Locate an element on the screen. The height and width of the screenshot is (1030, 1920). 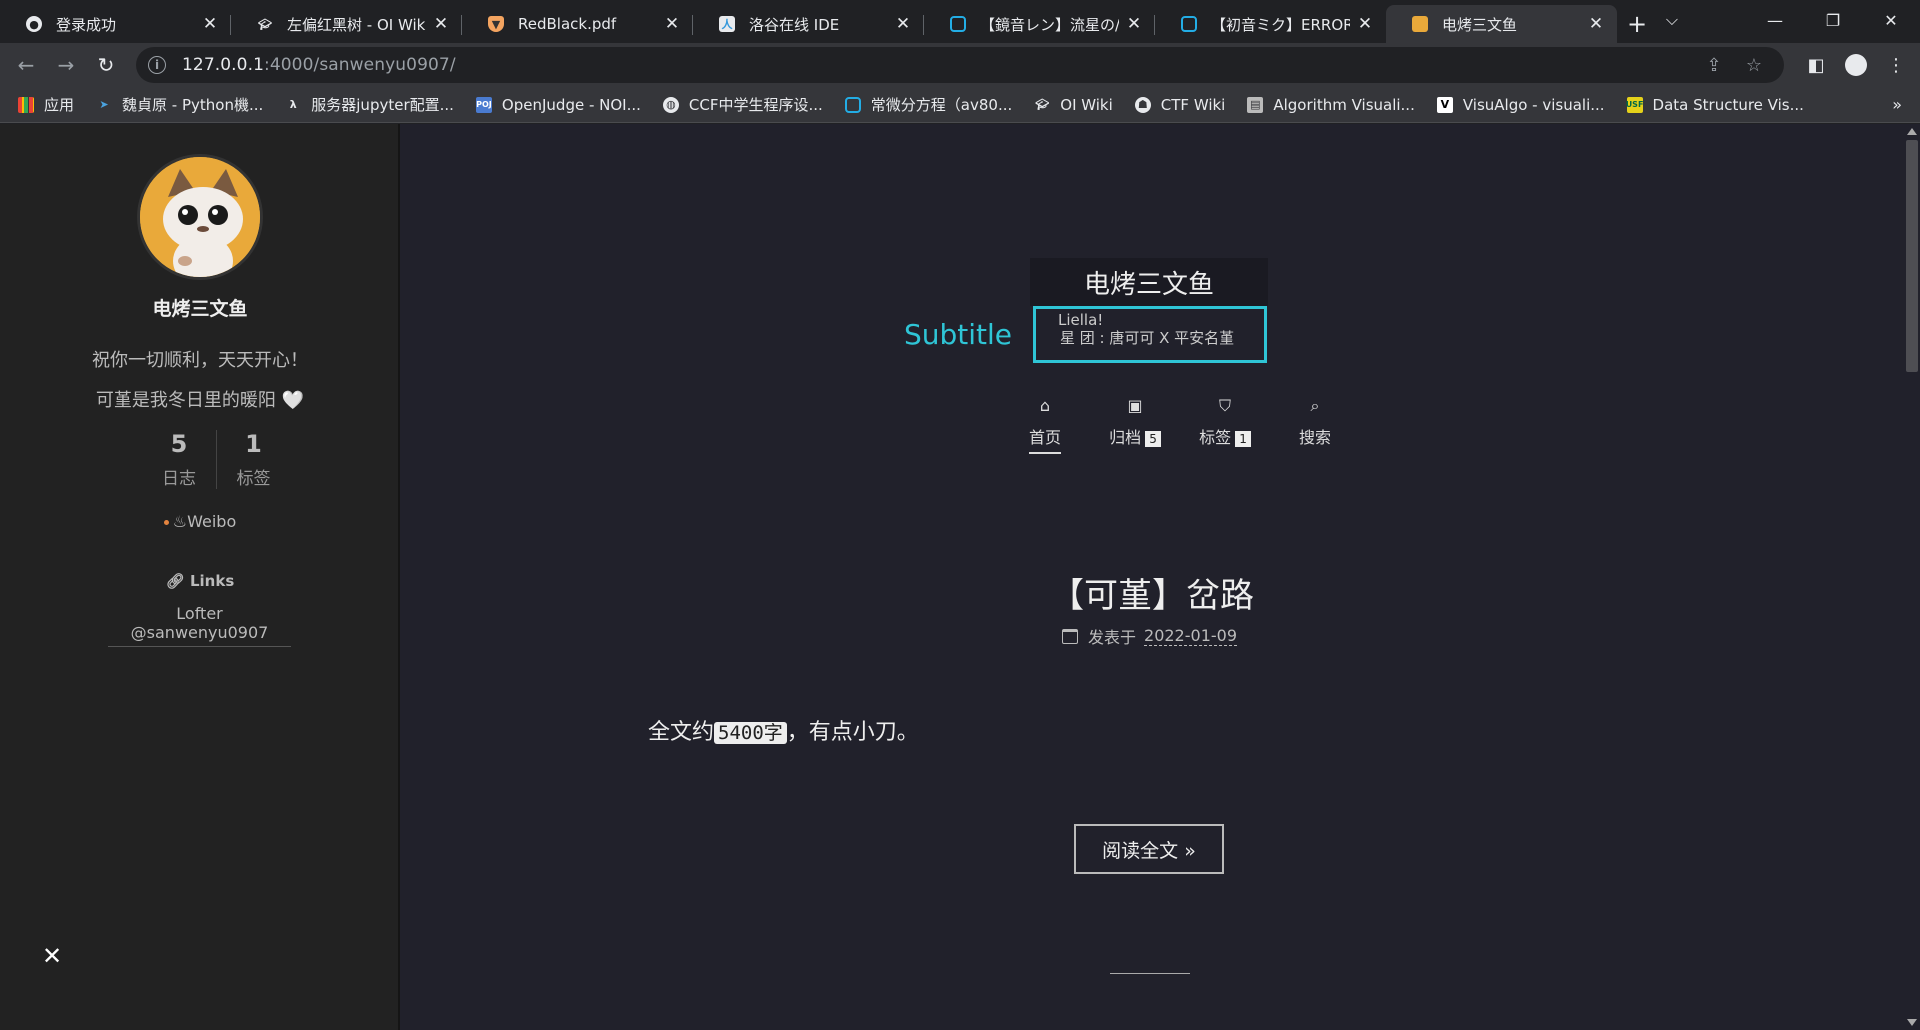
nav-tags: ⛉ 标签 1 is located at coordinates (1225, 425).